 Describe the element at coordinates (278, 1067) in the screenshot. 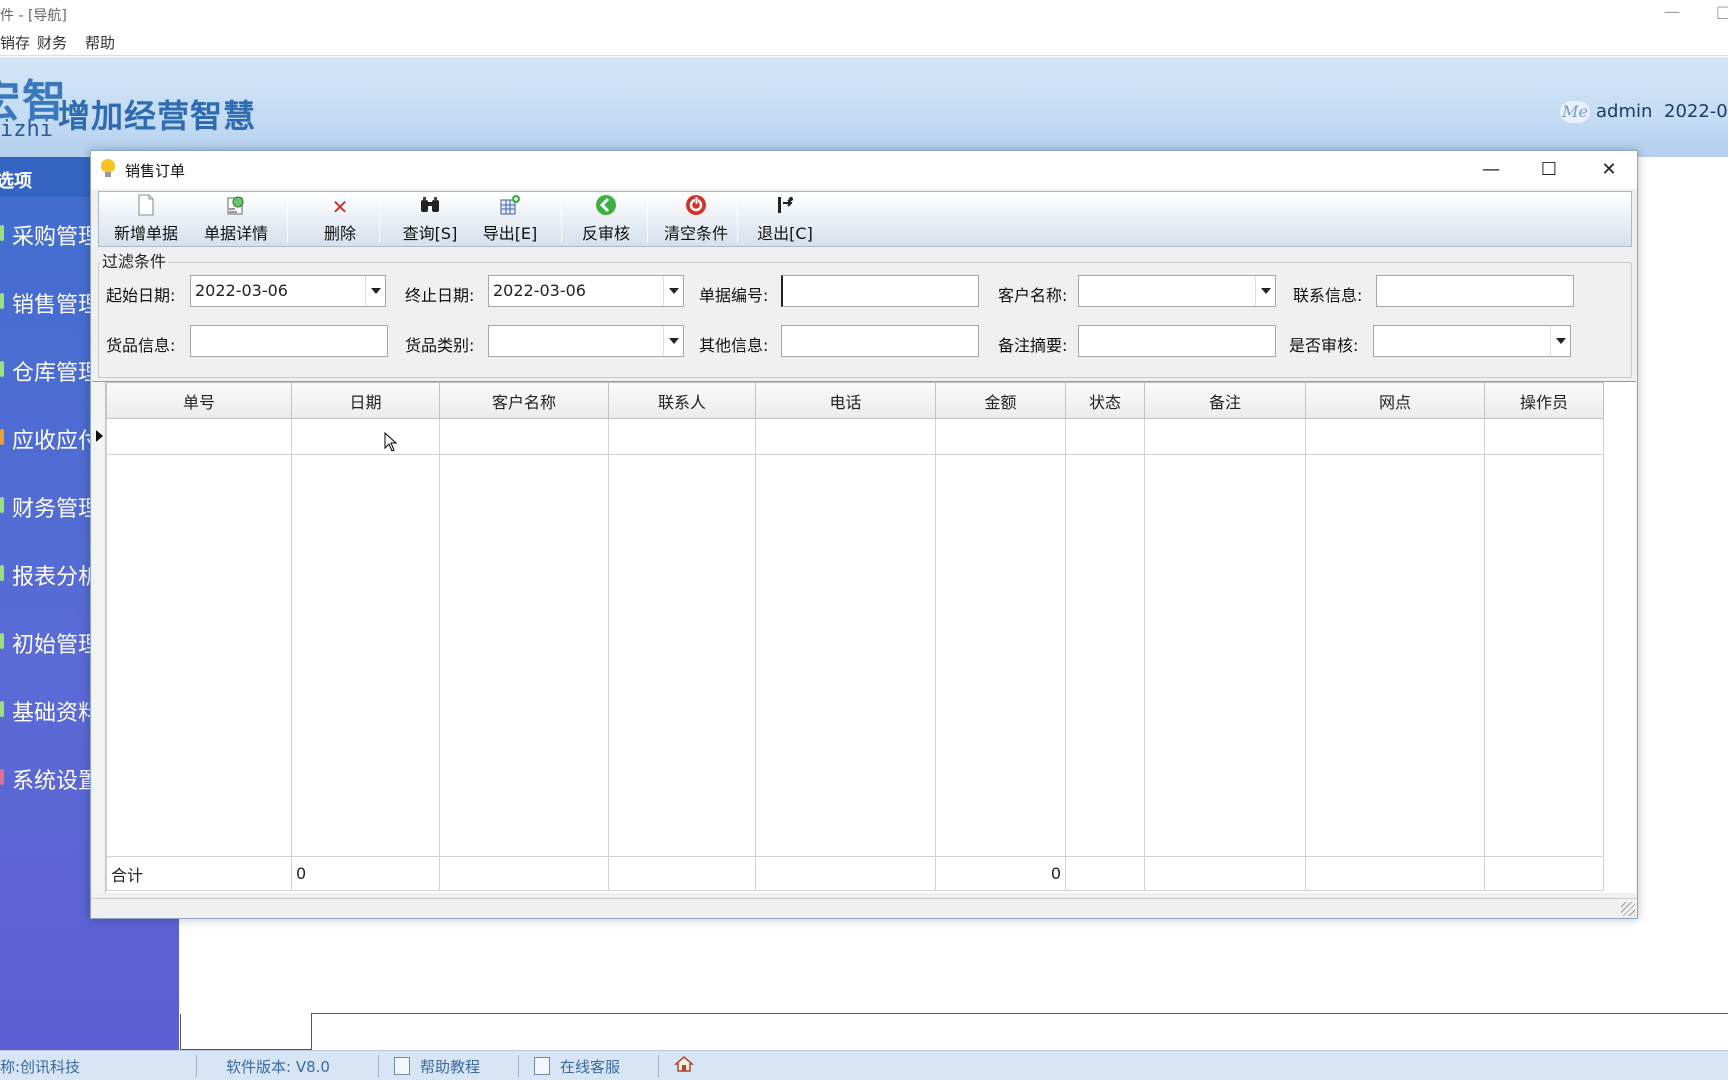

I see `status-version: 软件版本: V8.0` at that location.